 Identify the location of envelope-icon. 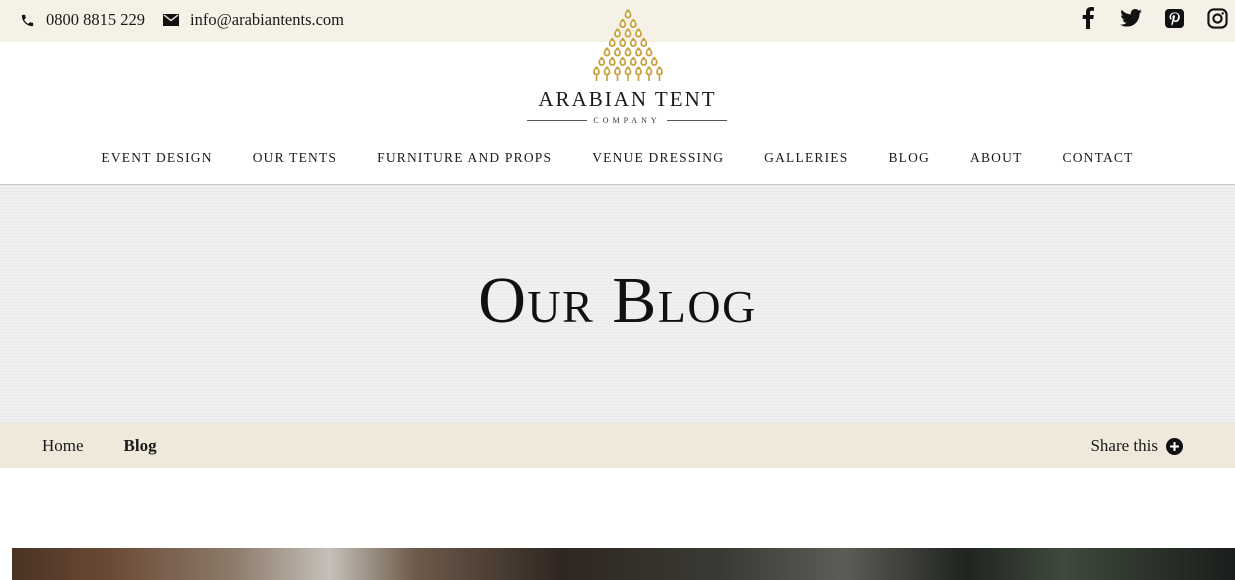
(171, 20).